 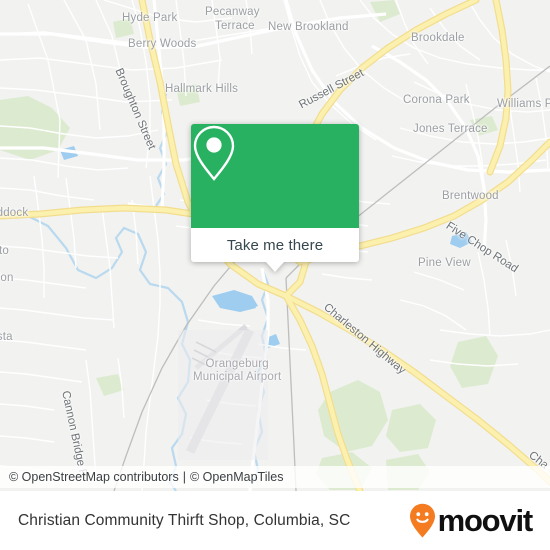 I want to click on popup-image, so click(x=275, y=176).